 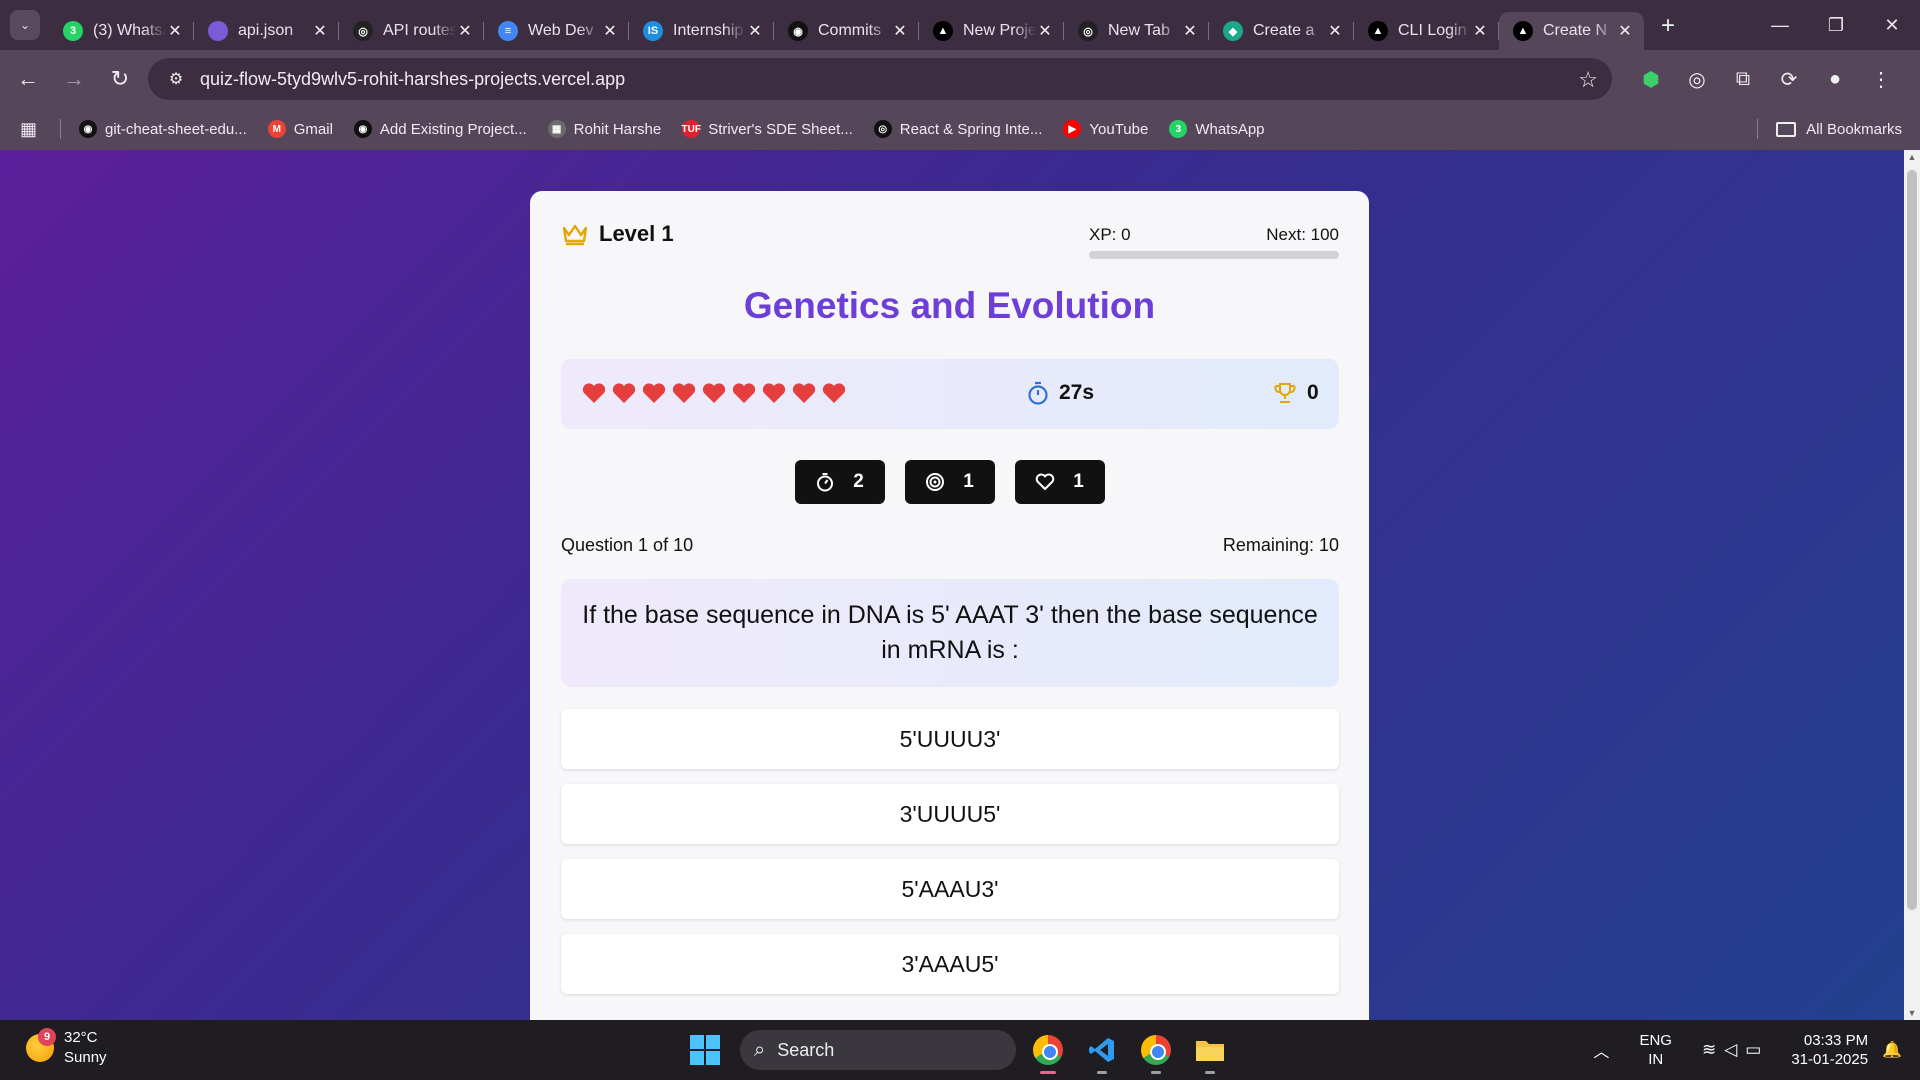 What do you see at coordinates (1836, 25) in the screenshot?
I see `restore-button: ❐` at bounding box center [1836, 25].